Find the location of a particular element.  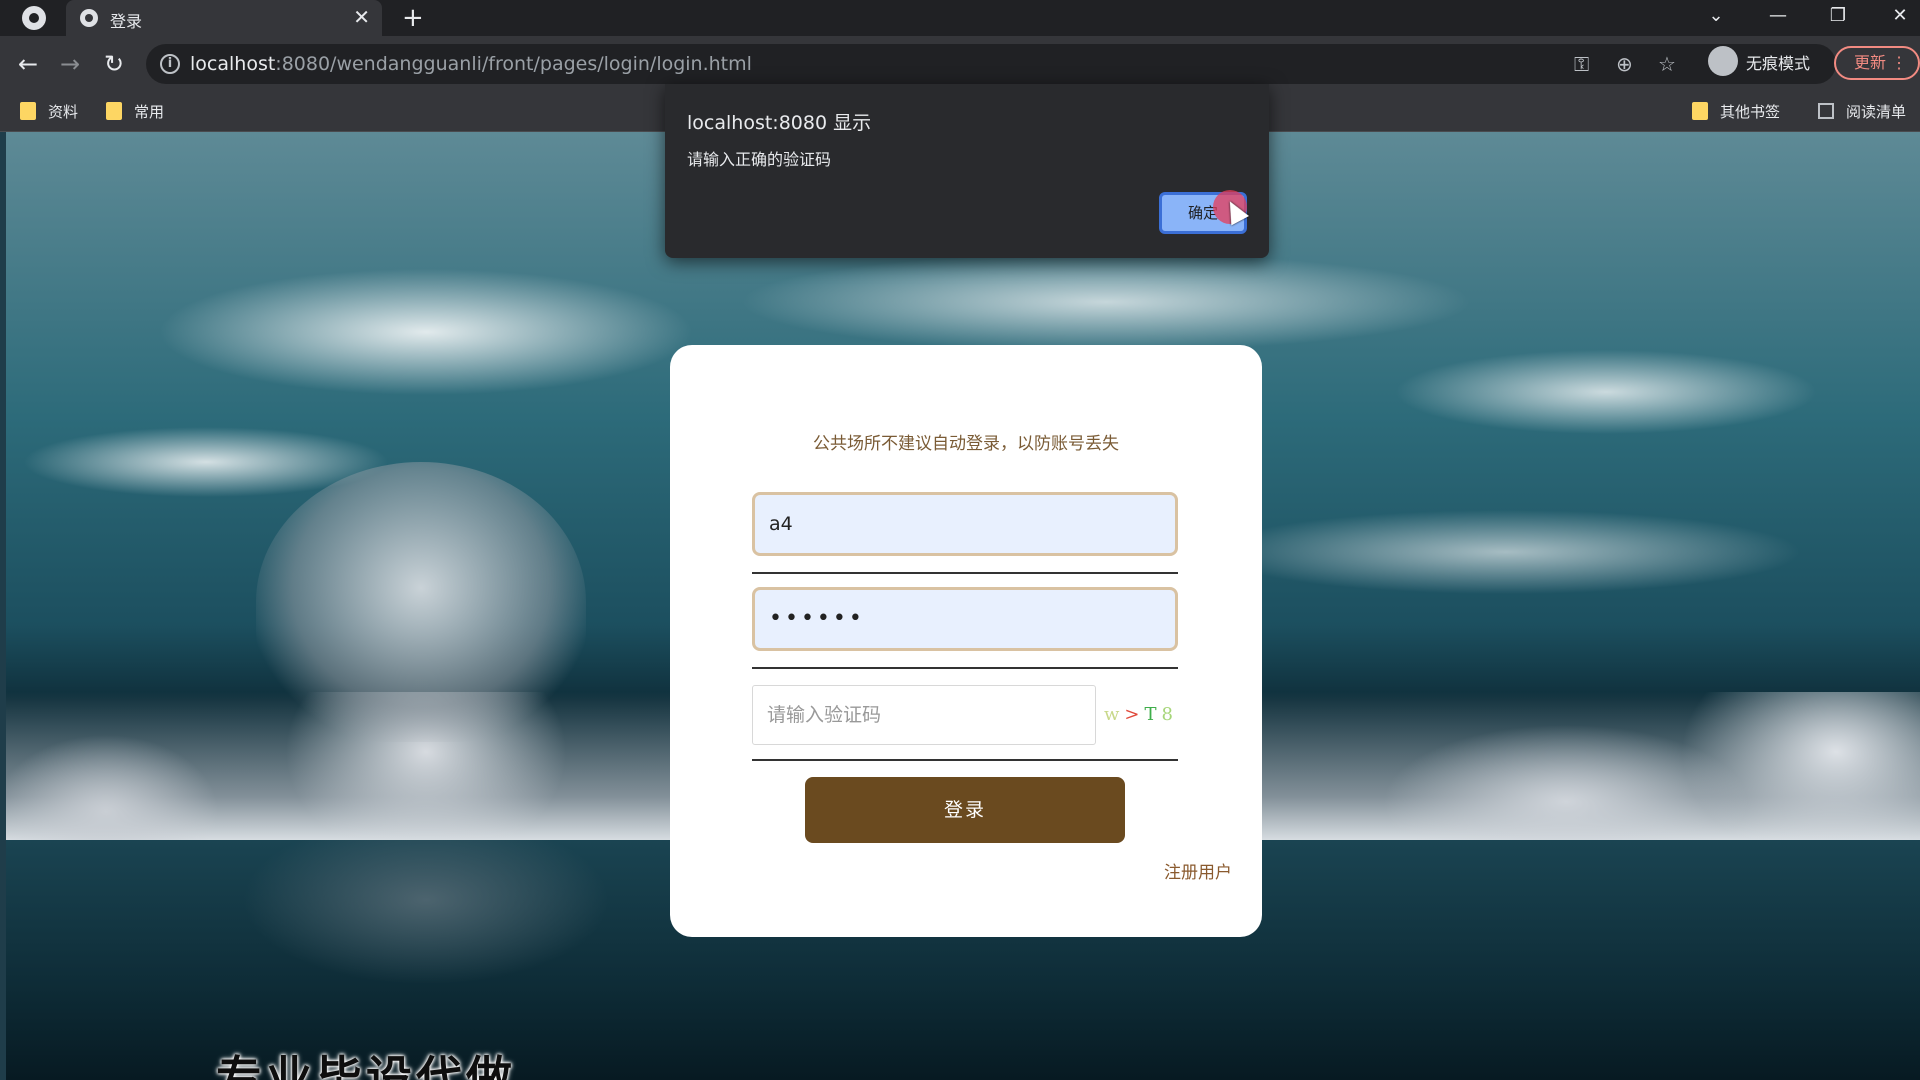

browser-logo-icon is located at coordinates (34, 18).